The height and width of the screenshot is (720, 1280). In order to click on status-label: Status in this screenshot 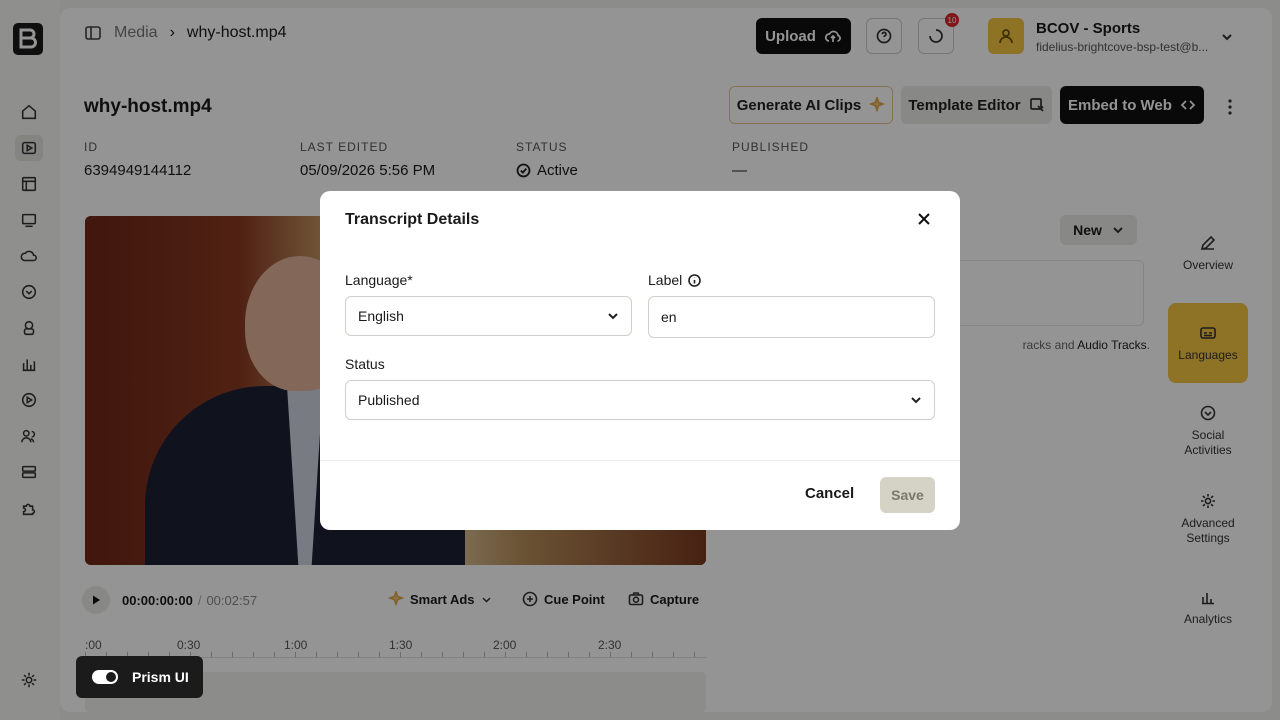, I will do `click(365, 364)`.